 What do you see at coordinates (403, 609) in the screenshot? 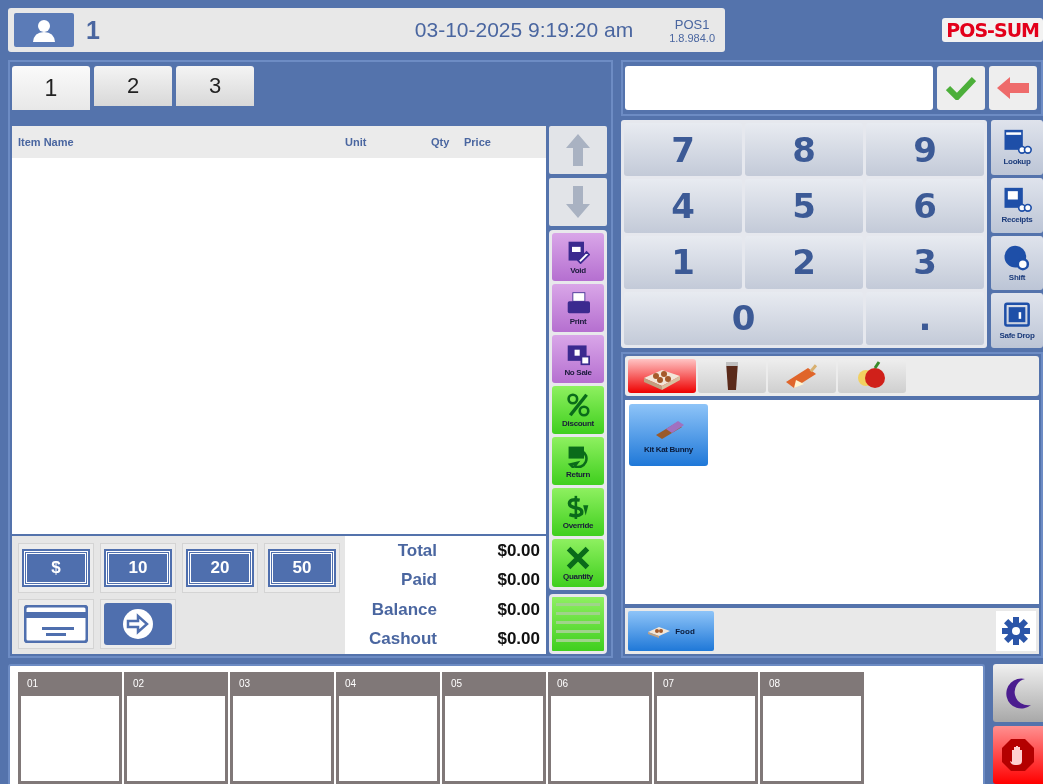
I see `total-label: Balance` at bounding box center [403, 609].